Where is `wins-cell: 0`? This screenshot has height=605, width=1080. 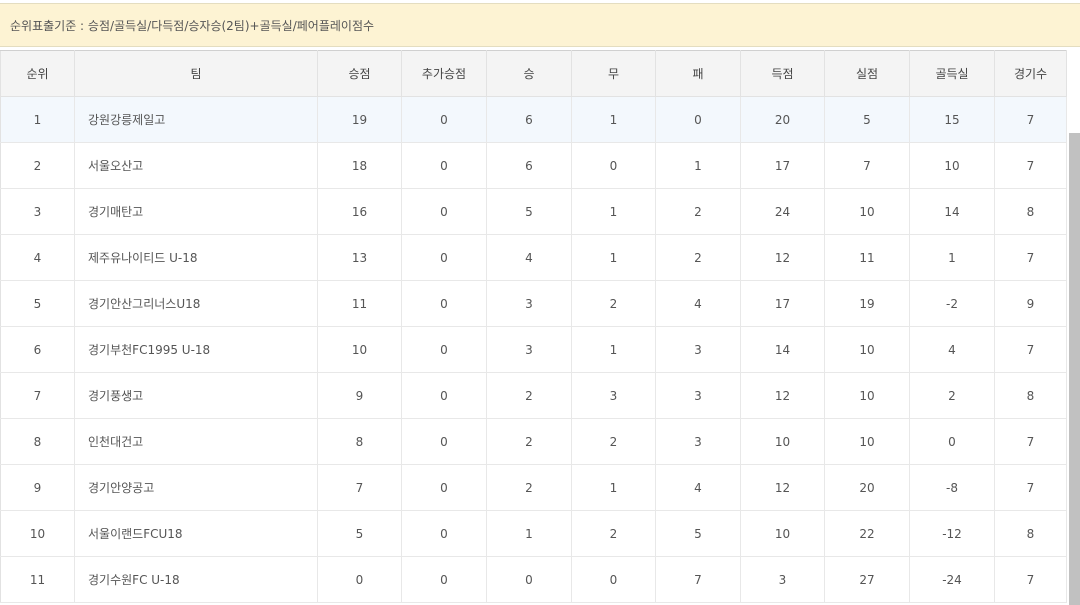
wins-cell: 0 is located at coordinates (529, 579).